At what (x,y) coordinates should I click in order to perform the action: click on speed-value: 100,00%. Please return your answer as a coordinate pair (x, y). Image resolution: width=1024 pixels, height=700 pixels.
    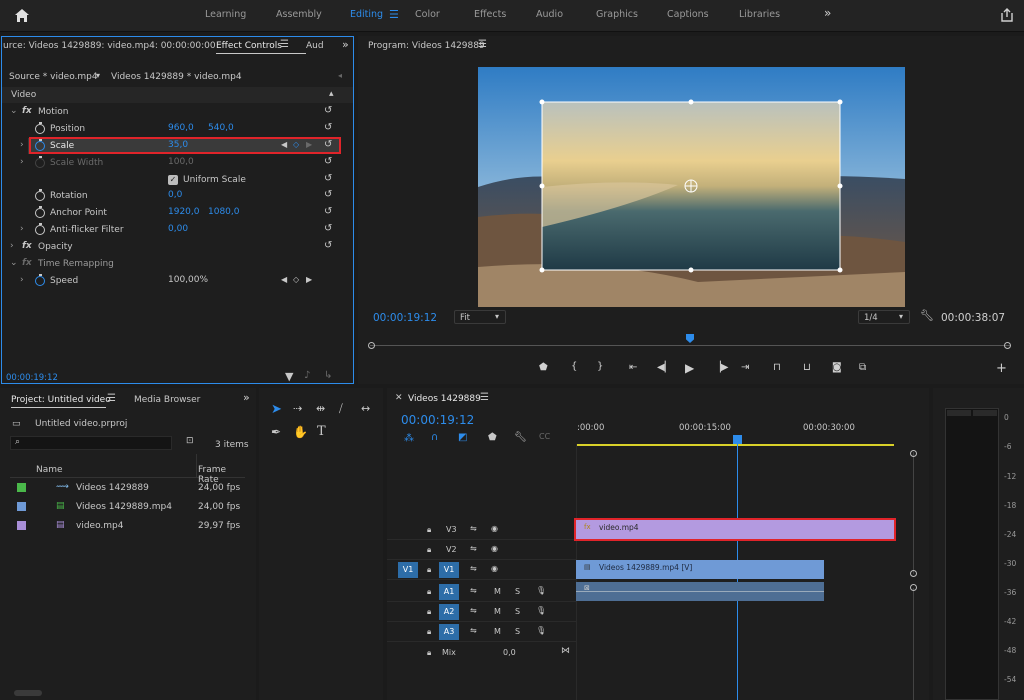
    Looking at the image, I should click on (188, 280).